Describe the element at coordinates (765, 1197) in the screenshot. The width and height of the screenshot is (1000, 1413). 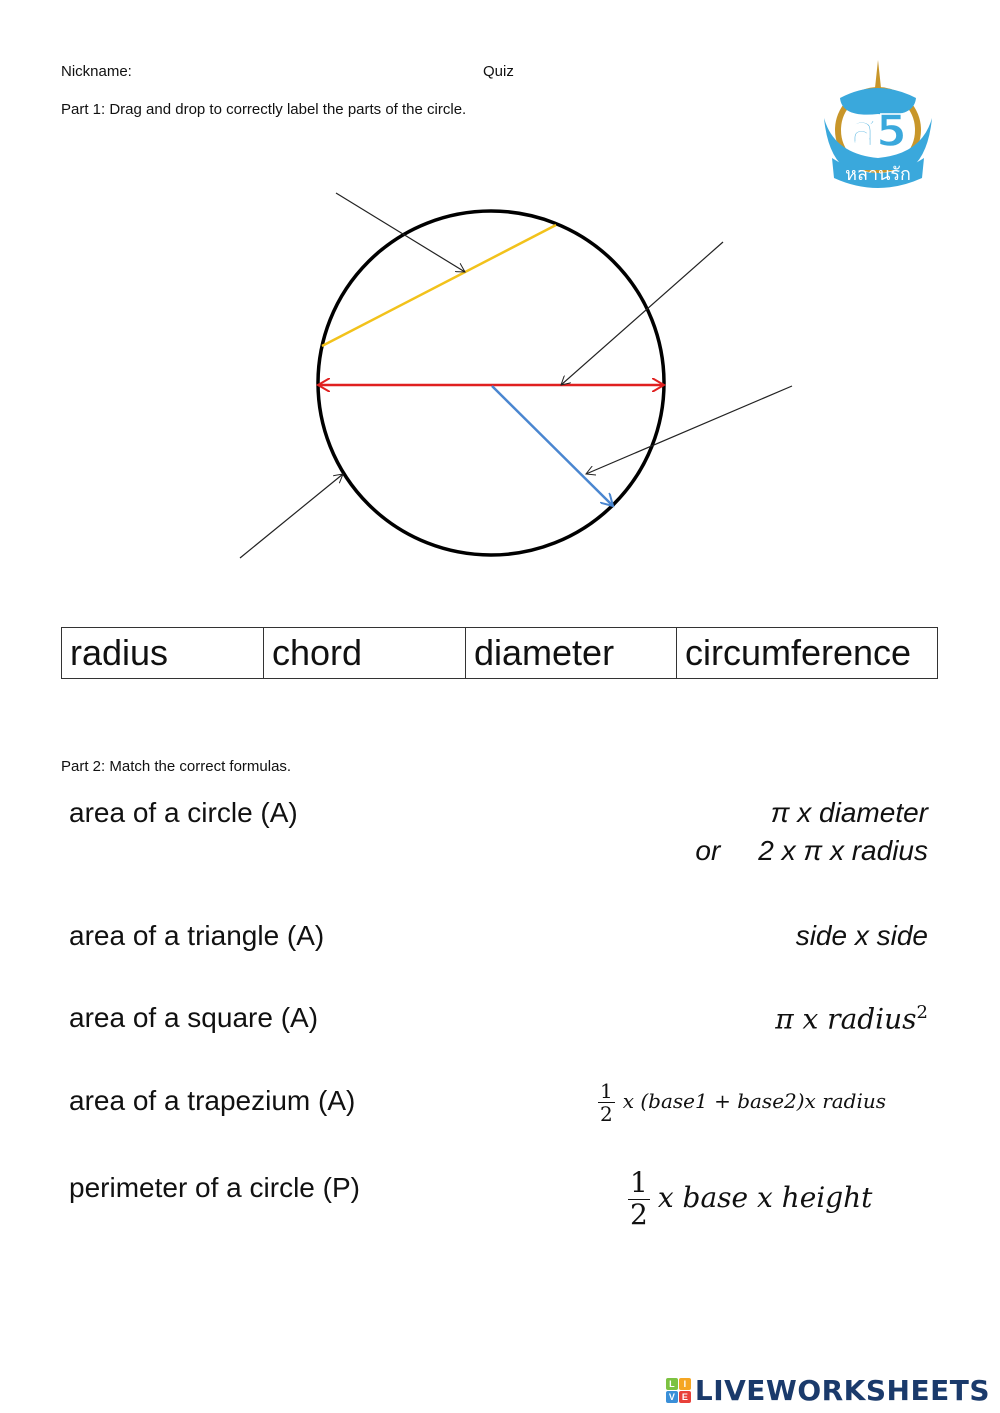
I see `formula-triangle-rest: x base x height` at that location.